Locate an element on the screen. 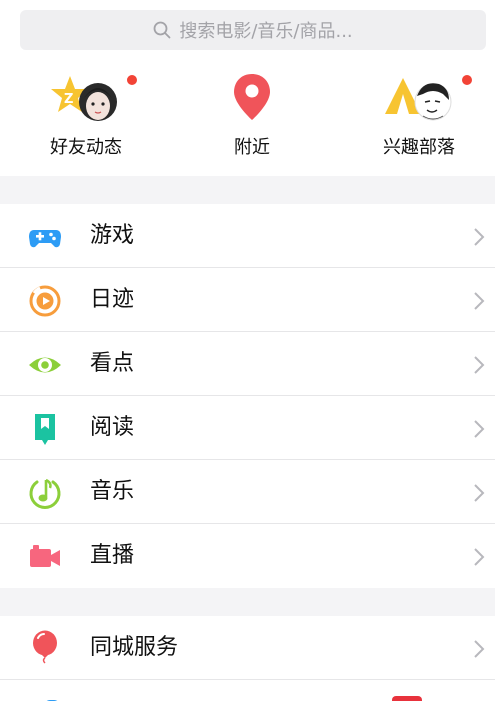  menu-group-secondary: 同城服务 is located at coordinates (247, 658).